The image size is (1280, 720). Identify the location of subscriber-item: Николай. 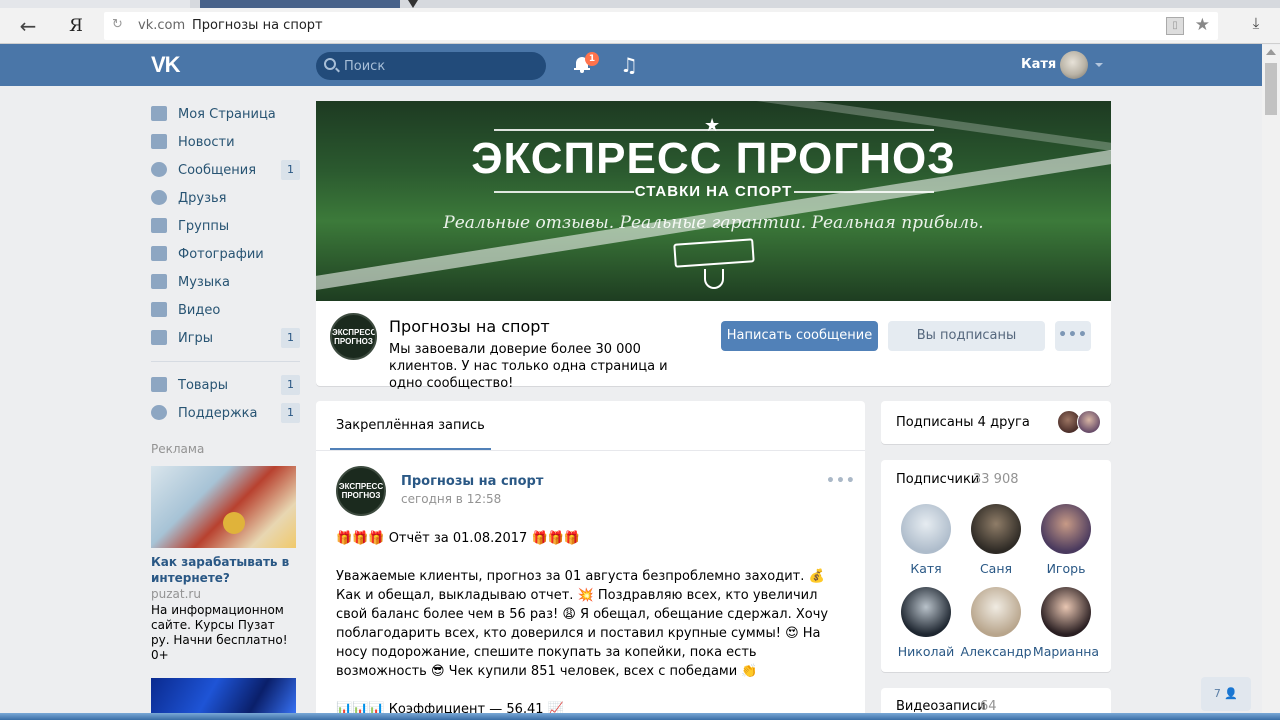
(926, 623).